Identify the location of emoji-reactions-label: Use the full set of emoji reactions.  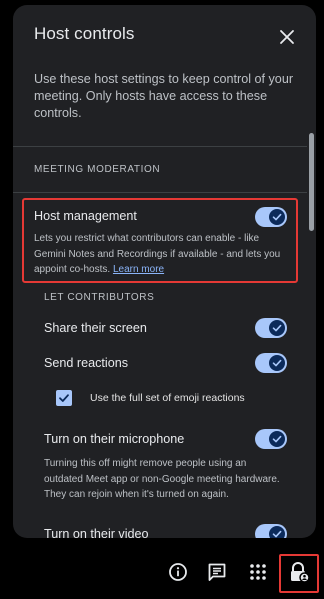
(167, 398).